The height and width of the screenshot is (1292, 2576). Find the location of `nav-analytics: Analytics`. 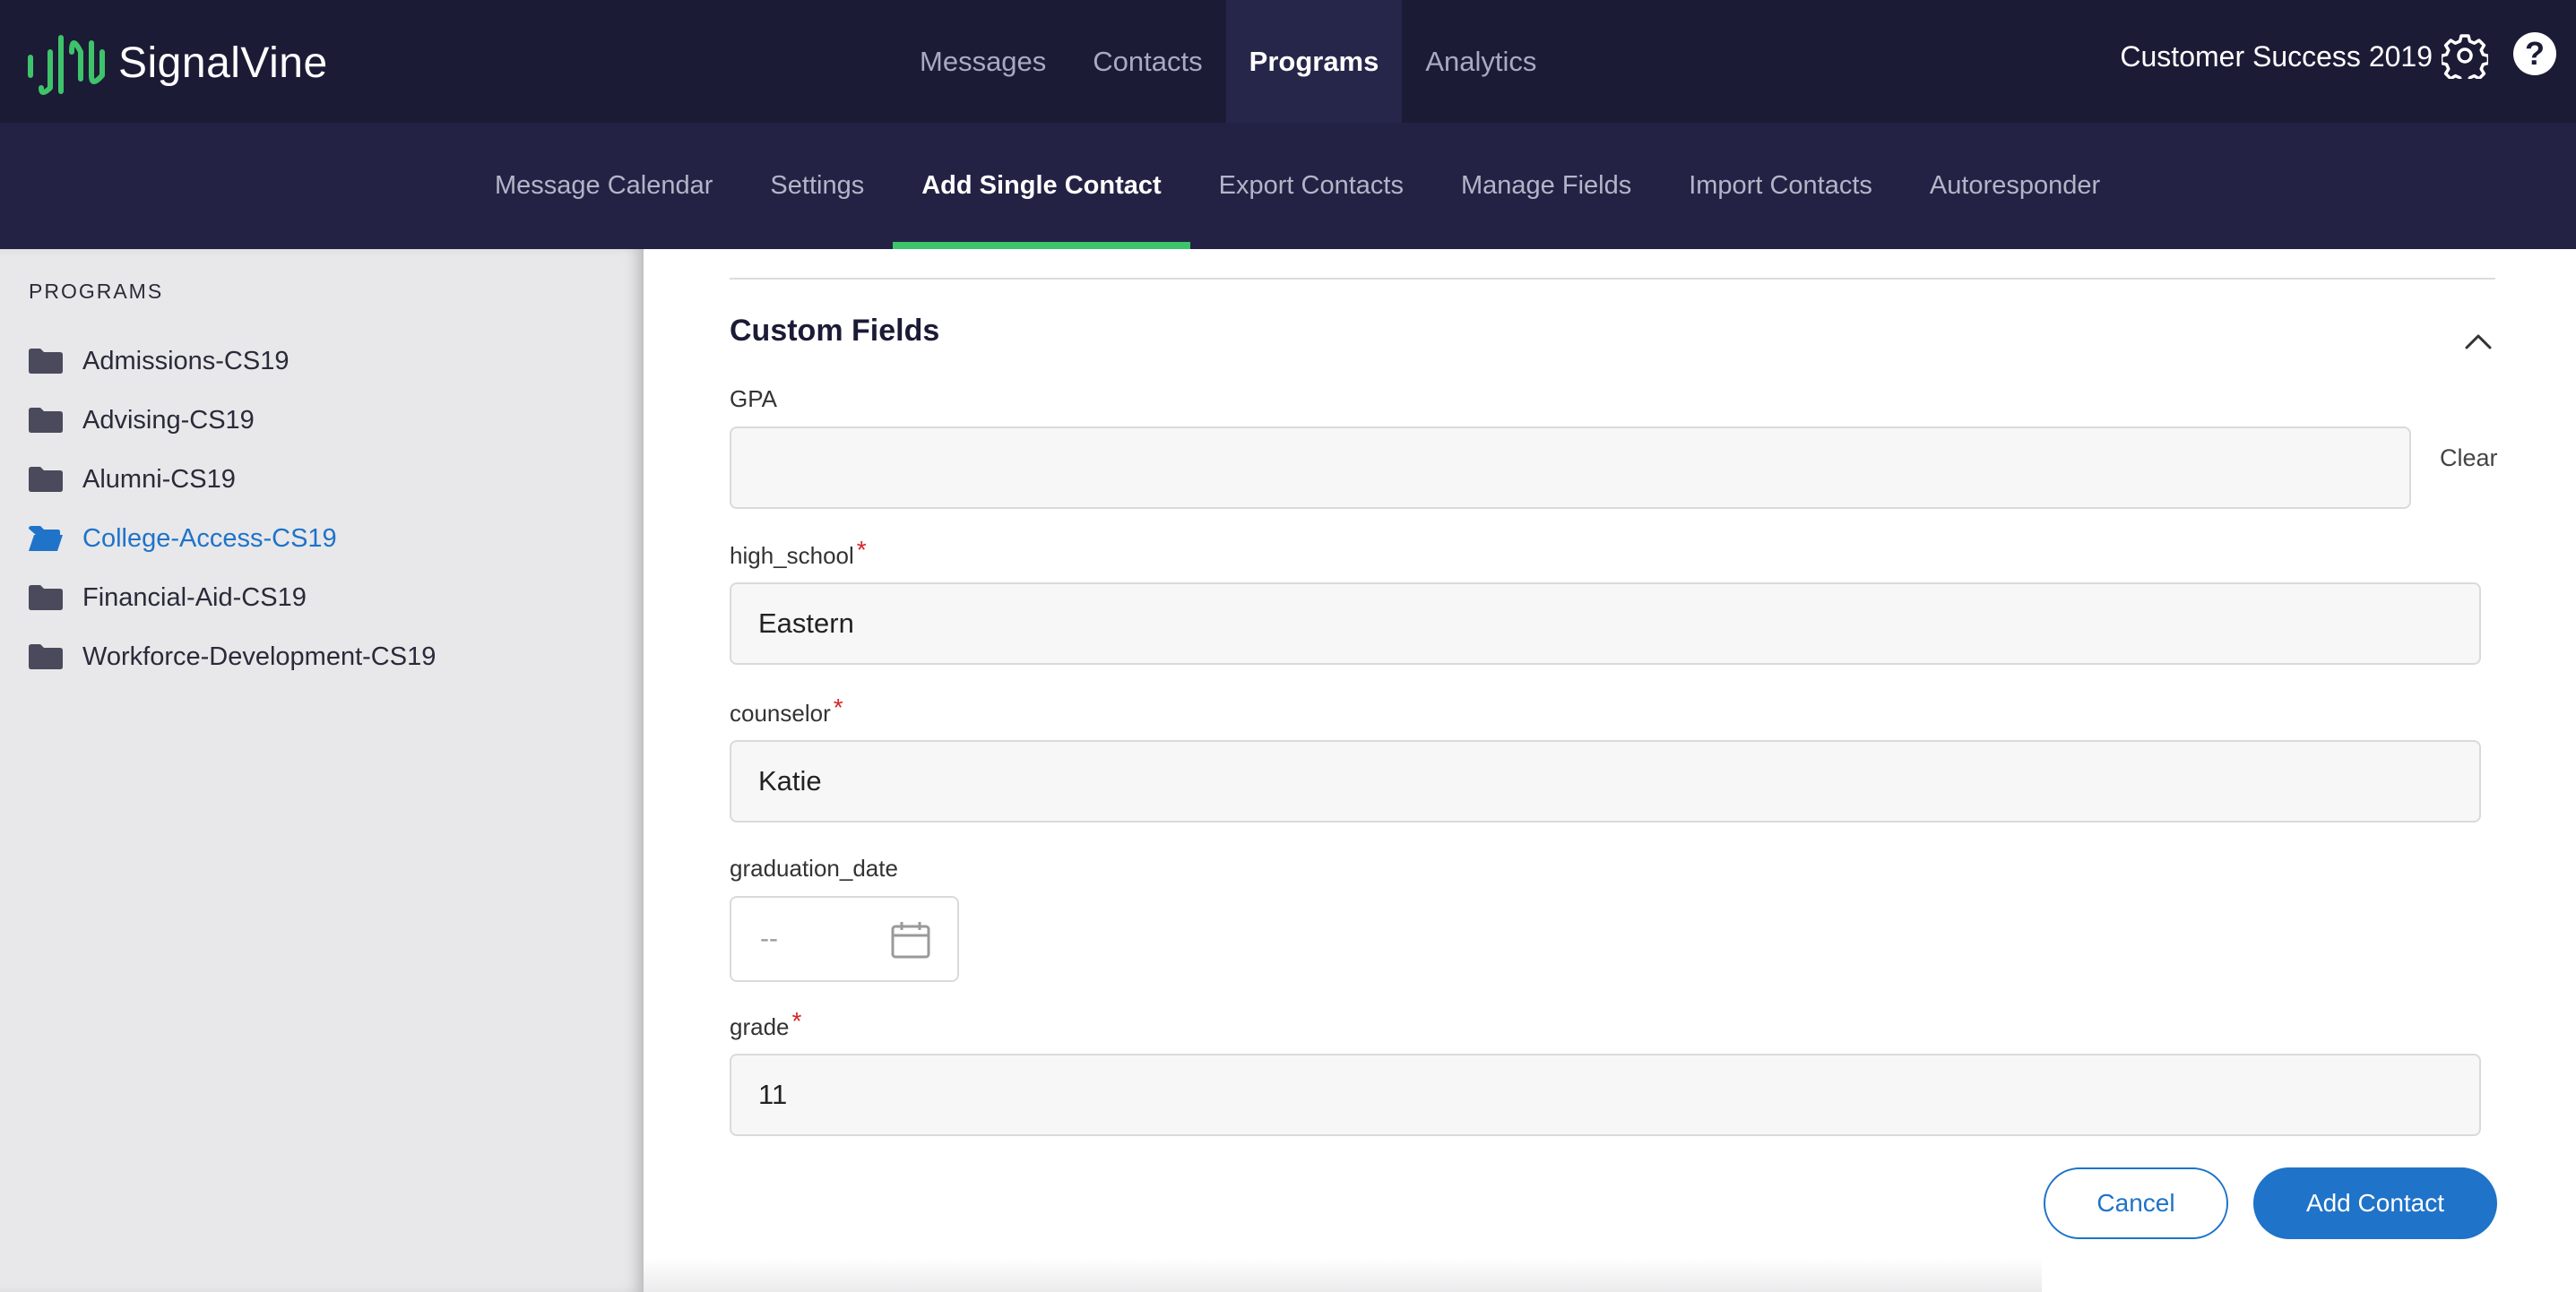

nav-analytics: Analytics is located at coordinates (1481, 62).